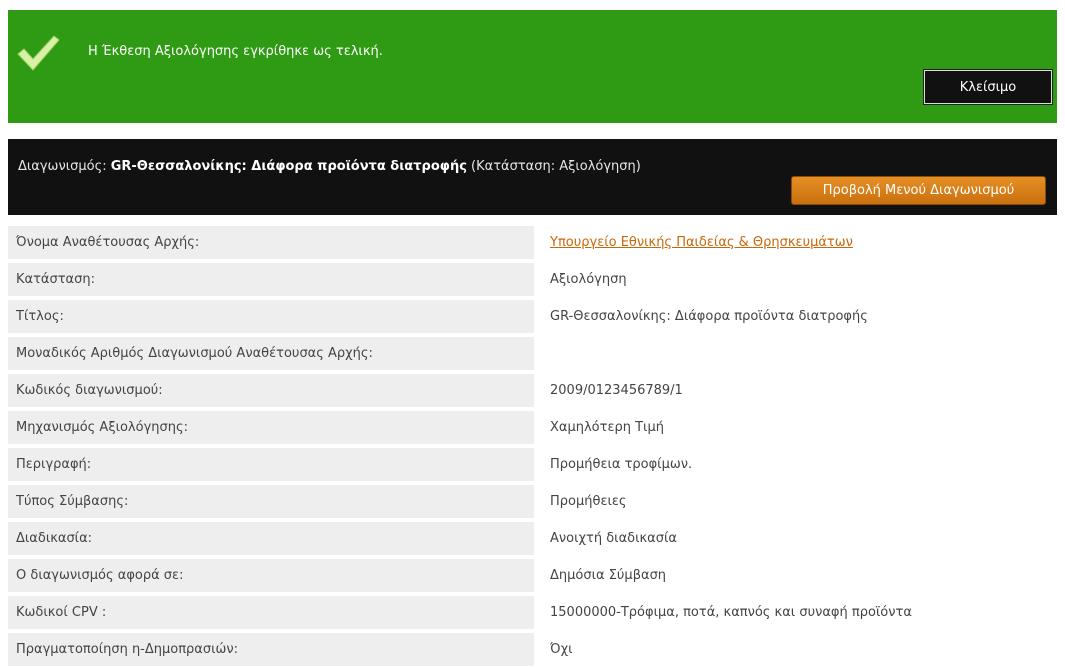 Image resolution: width=1065 pixels, height=668 pixels. What do you see at coordinates (616, 390) in the screenshot?
I see `detail-value: 2009/0123456789/1` at bounding box center [616, 390].